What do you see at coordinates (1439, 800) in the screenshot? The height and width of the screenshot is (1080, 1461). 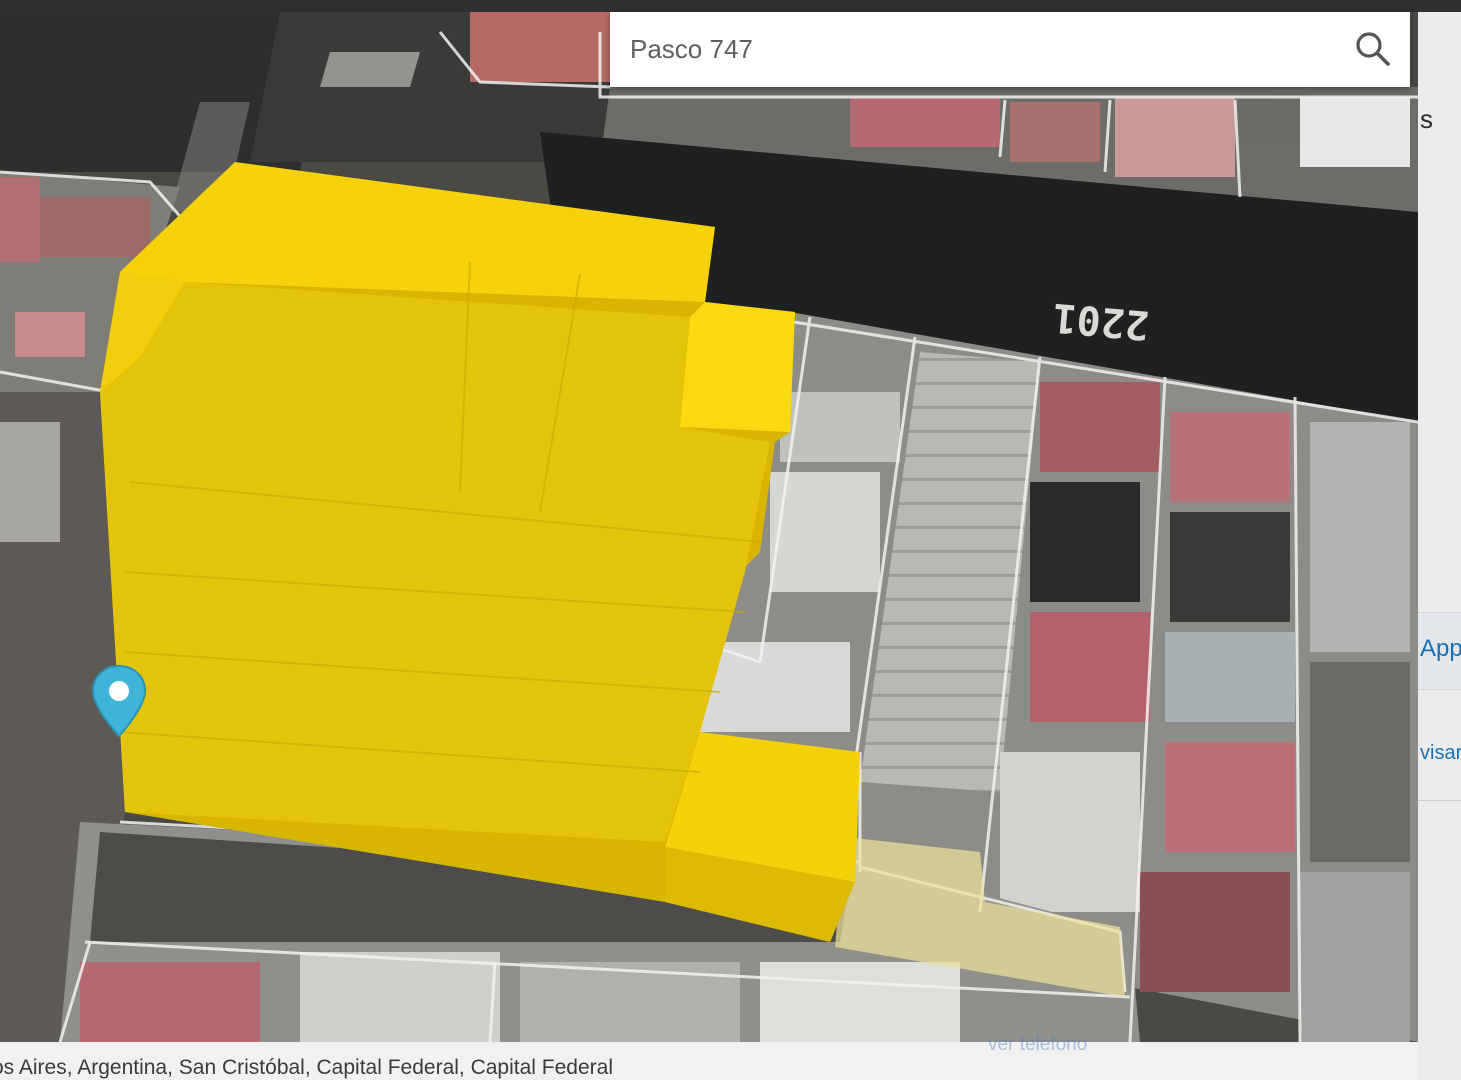 I see `divider` at bounding box center [1439, 800].